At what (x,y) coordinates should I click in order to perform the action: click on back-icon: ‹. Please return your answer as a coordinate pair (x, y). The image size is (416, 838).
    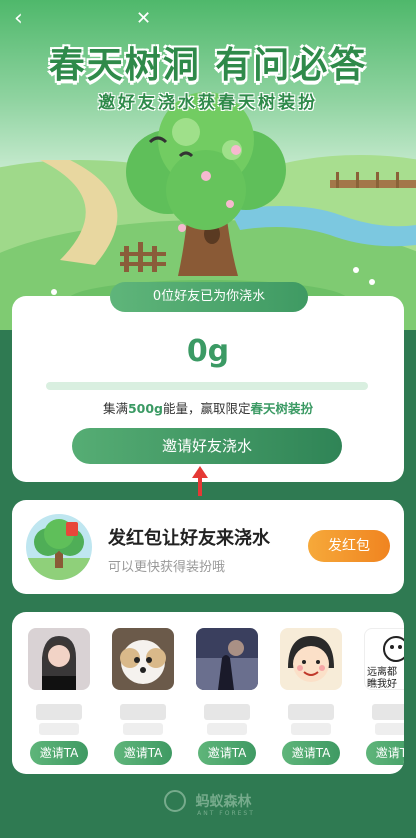
    Looking at the image, I should click on (24, 19).